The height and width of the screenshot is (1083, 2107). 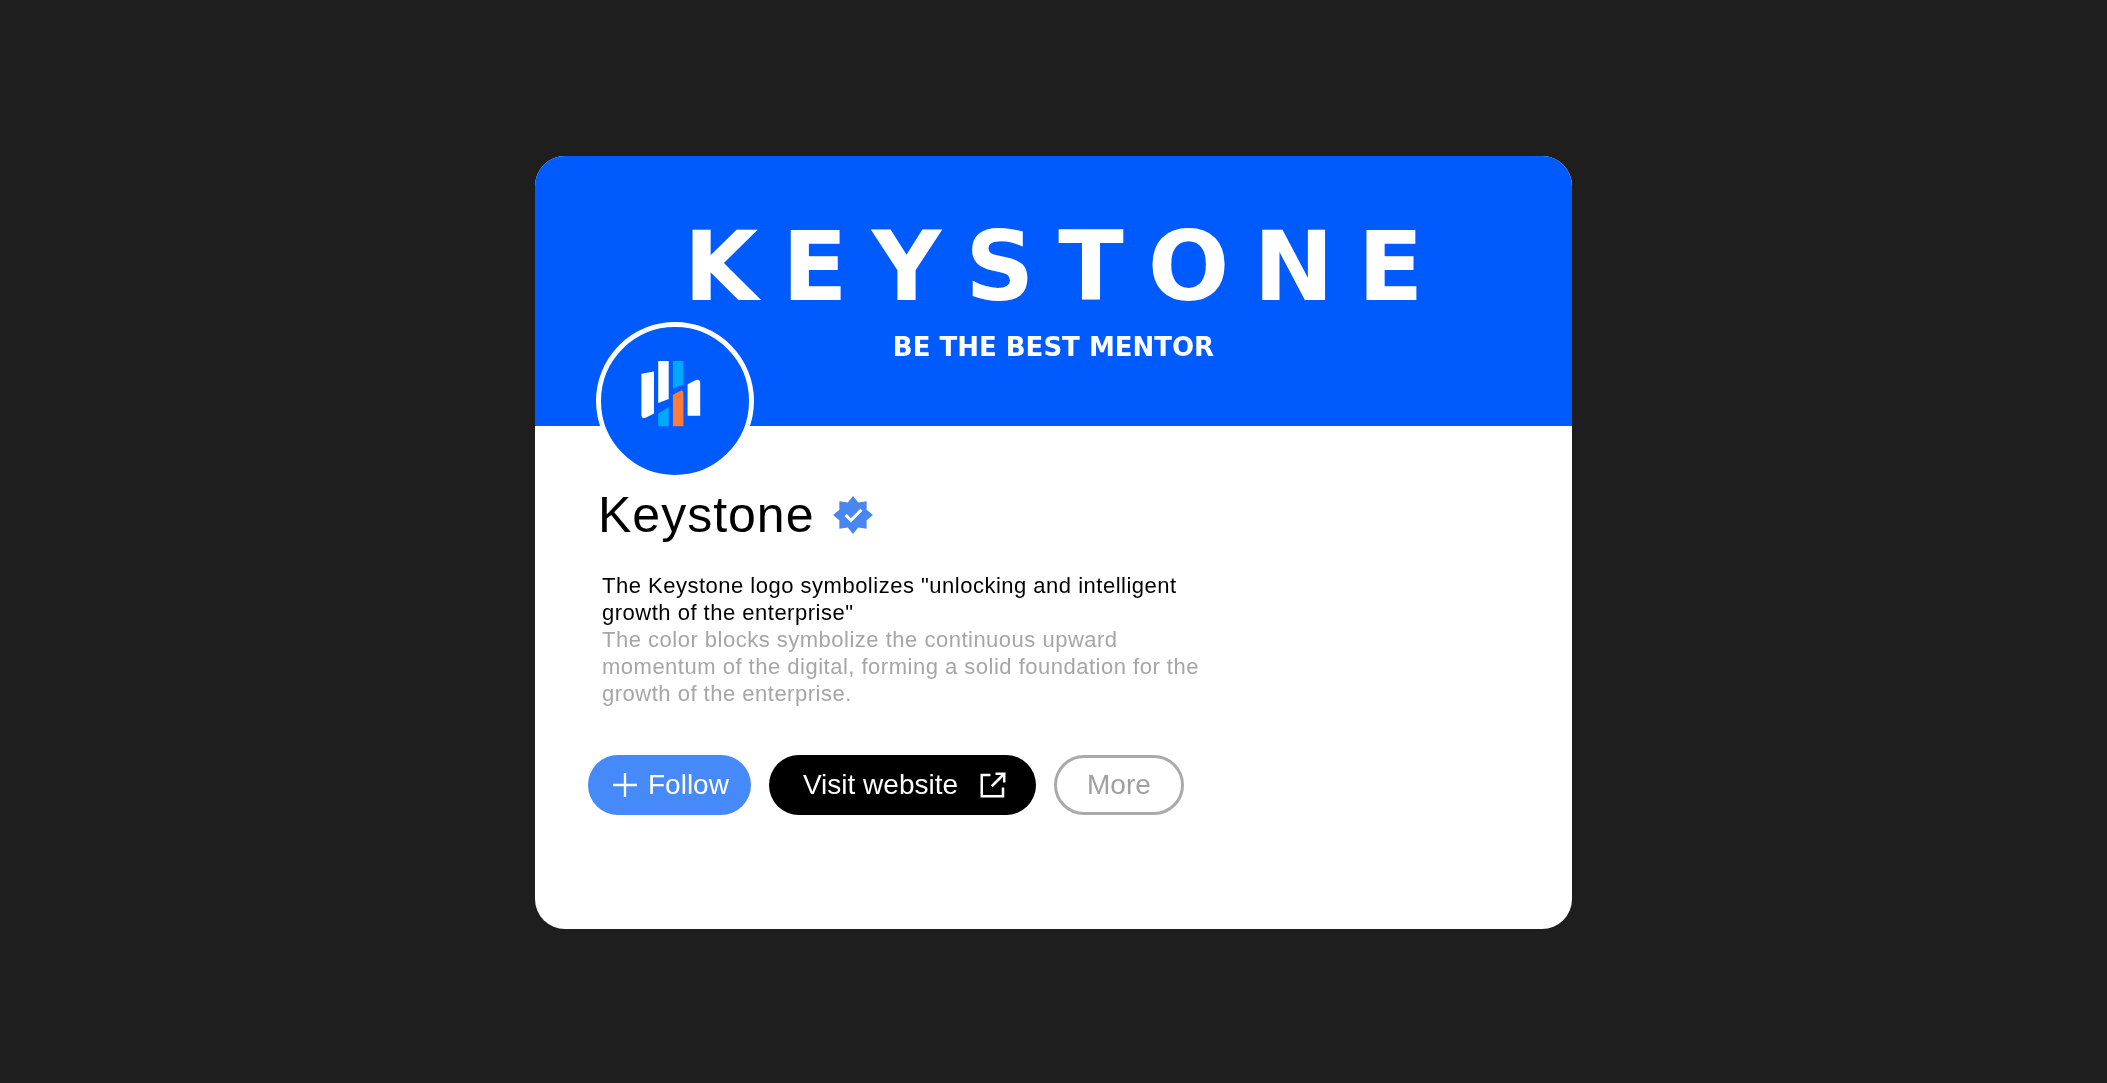 What do you see at coordinates (902, 785) in the screenshot?
I see `visit-website-button: Visit website` at bounding box center [902, 785].